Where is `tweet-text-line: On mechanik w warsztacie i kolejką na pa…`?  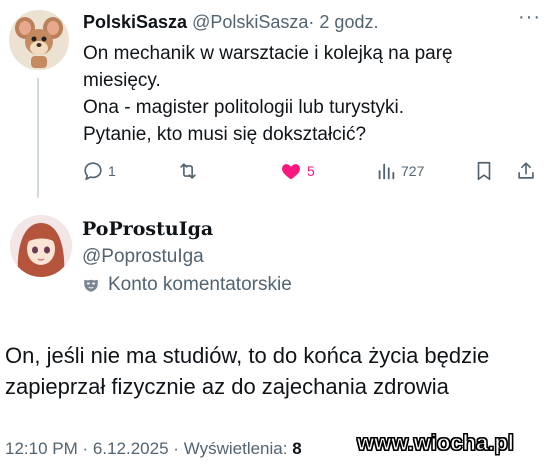
tweet-text-line: On mechanik w warsztacie i kolejką na pa… is located at coordinates (268, 53).